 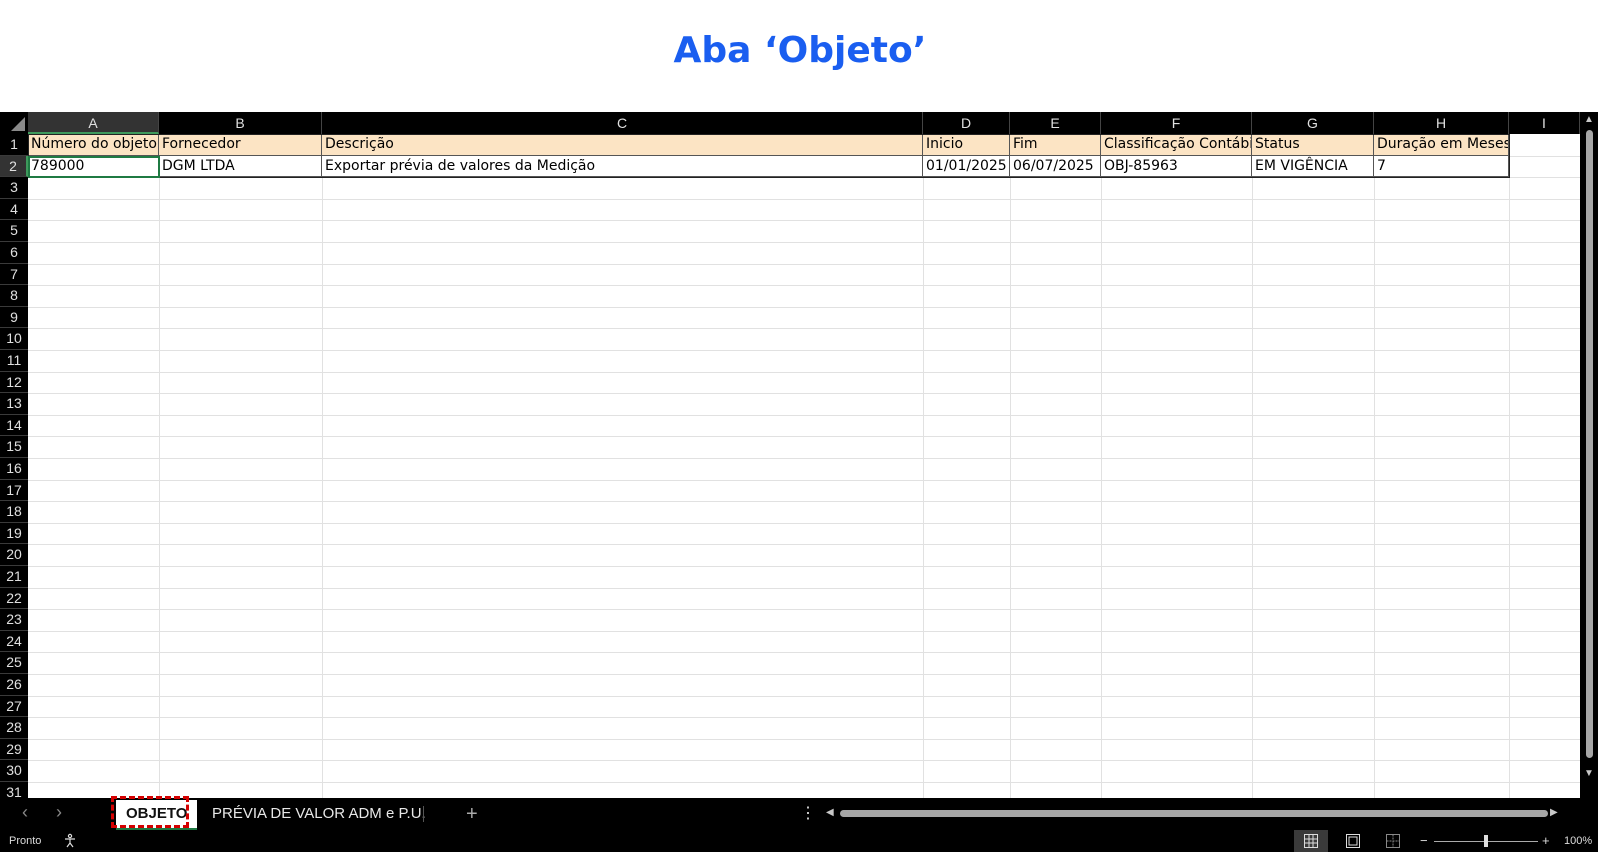 I want to click on header-cell: Fim, so click(x=1055, y=145).